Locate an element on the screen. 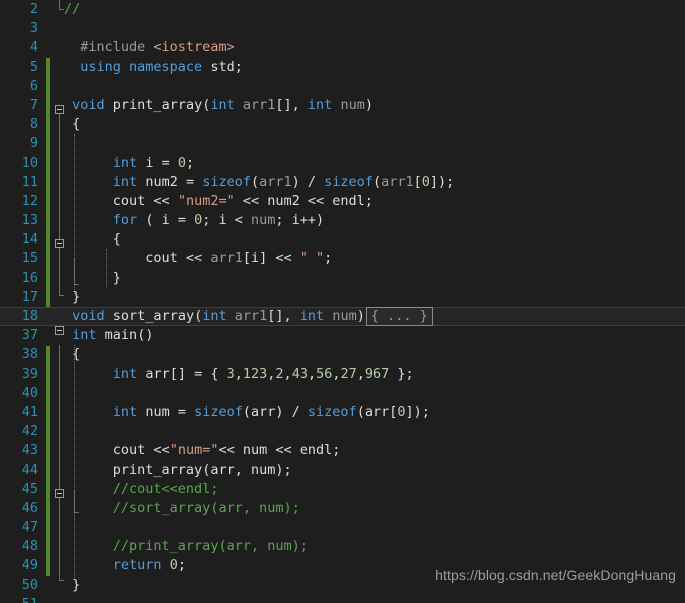  line-number: 46 is located at coordinates (29, 507).